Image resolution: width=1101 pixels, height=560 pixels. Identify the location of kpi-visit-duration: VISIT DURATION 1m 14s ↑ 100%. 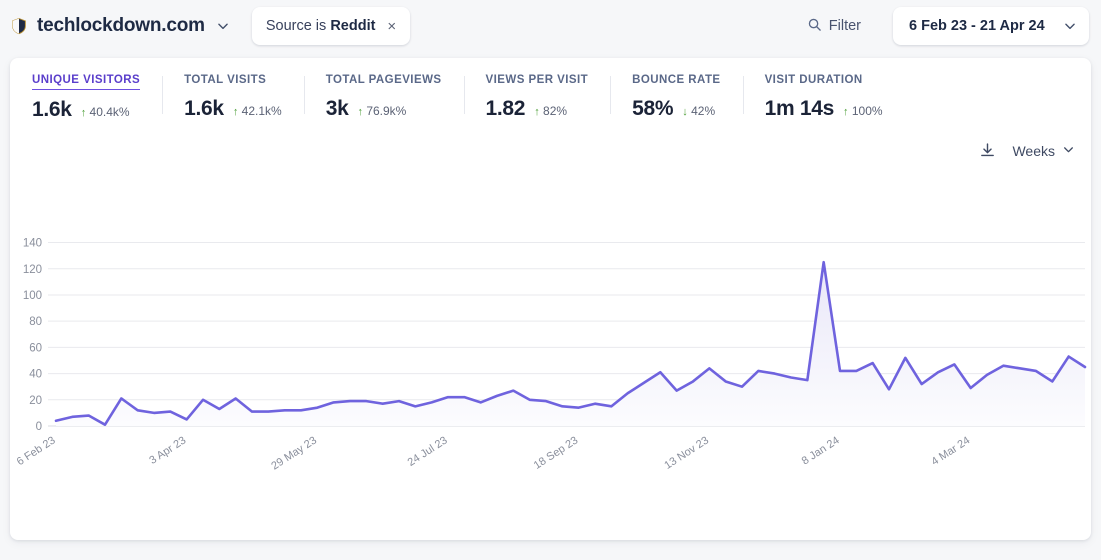
(823, 97).